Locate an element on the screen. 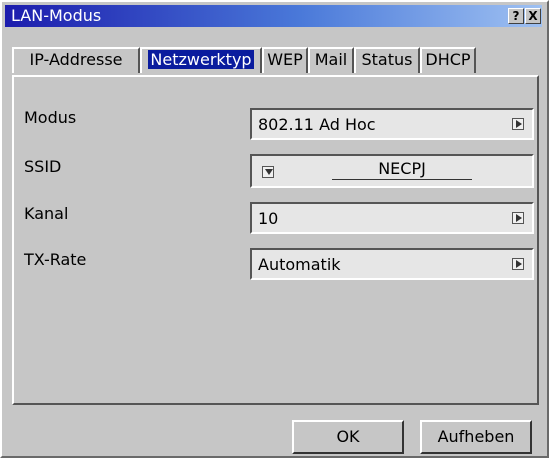 This screenshot has height=466, width=557. kanal-label: Kanal is located at coordinates (46, 213).